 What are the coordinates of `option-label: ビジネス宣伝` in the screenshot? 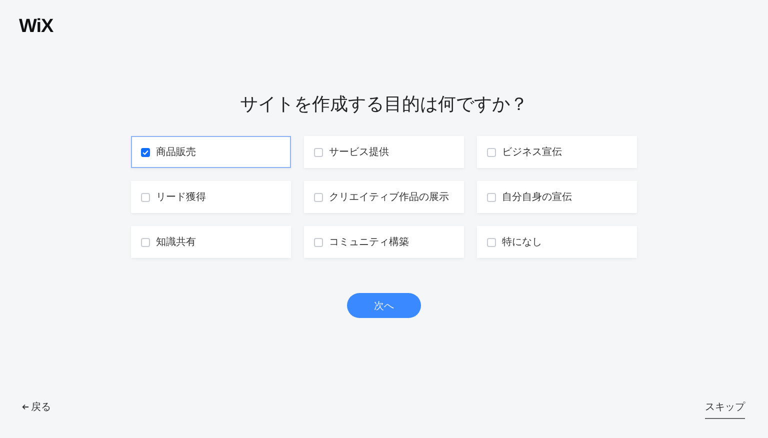 It's located at (532, 152).